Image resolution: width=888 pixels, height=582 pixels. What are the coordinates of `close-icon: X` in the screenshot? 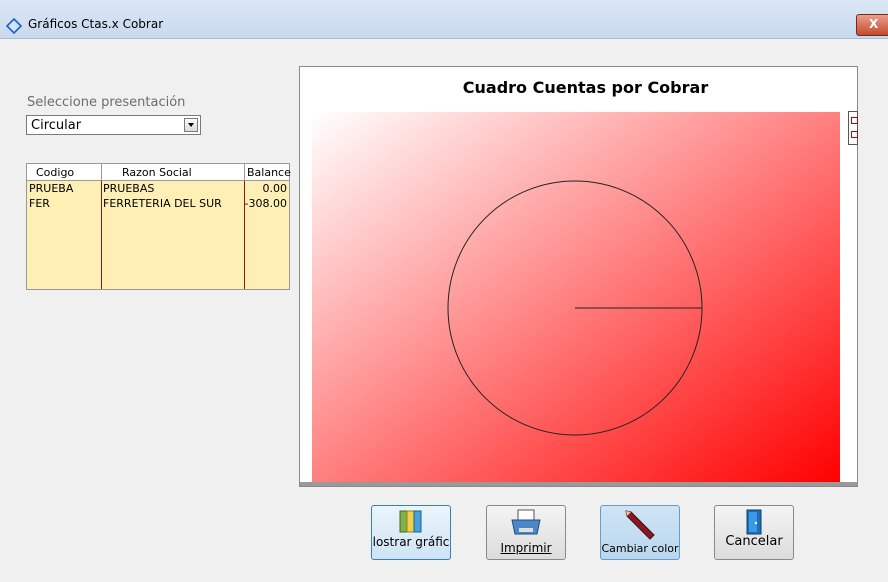 It's located at (874, 24).